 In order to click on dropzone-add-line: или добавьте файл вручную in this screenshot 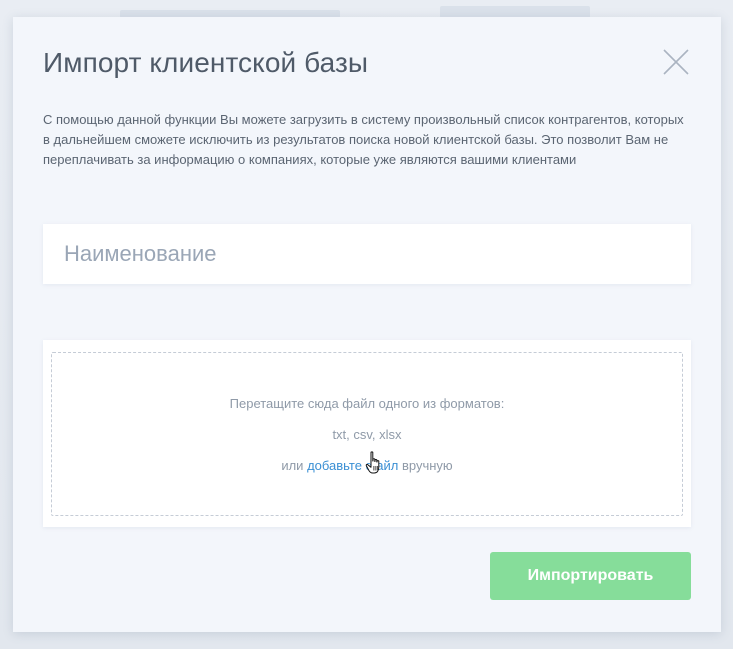, I will do `click(367, 466)`.